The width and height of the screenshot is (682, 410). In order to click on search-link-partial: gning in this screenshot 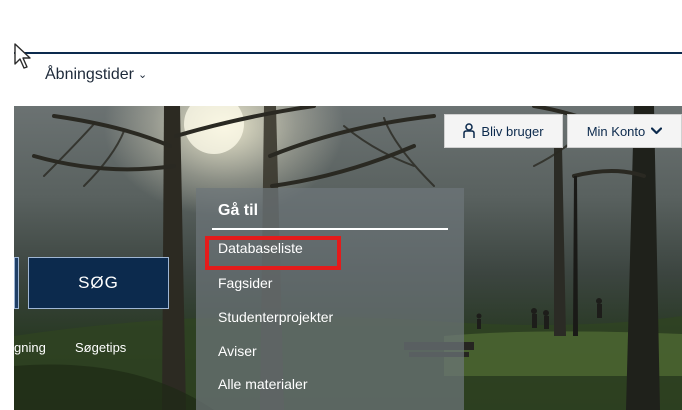, I will do `click(30, 347)`.